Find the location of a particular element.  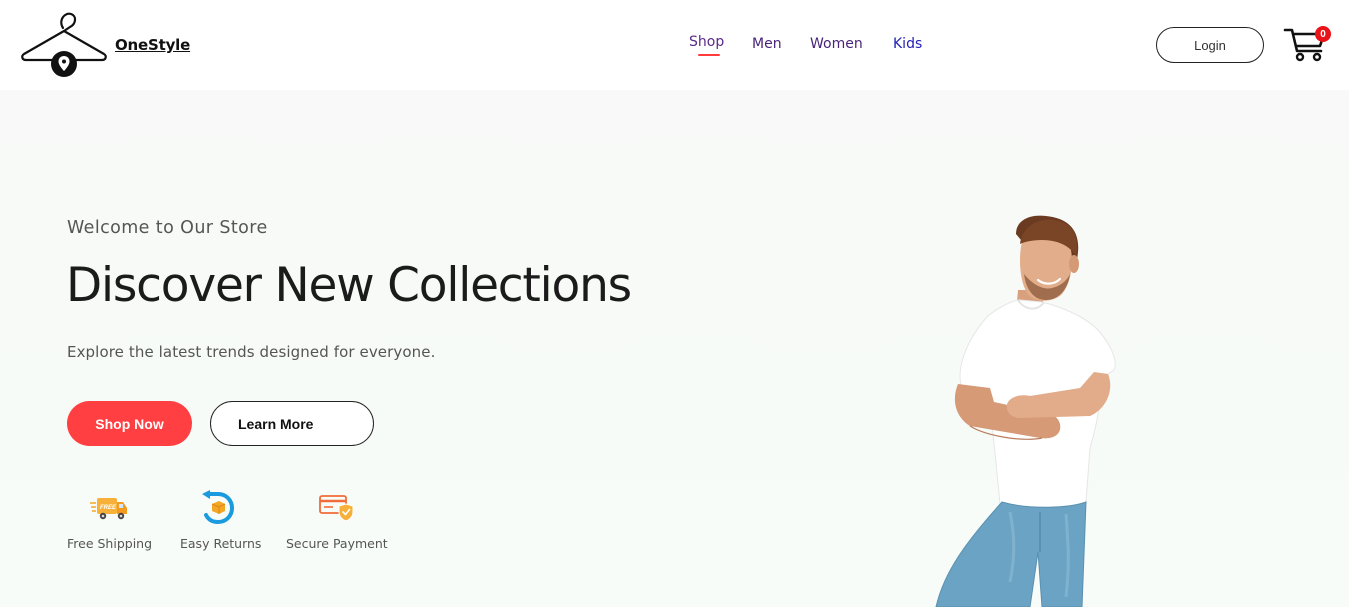

brand-name: OneStyle is located at coordinates (153, 45).